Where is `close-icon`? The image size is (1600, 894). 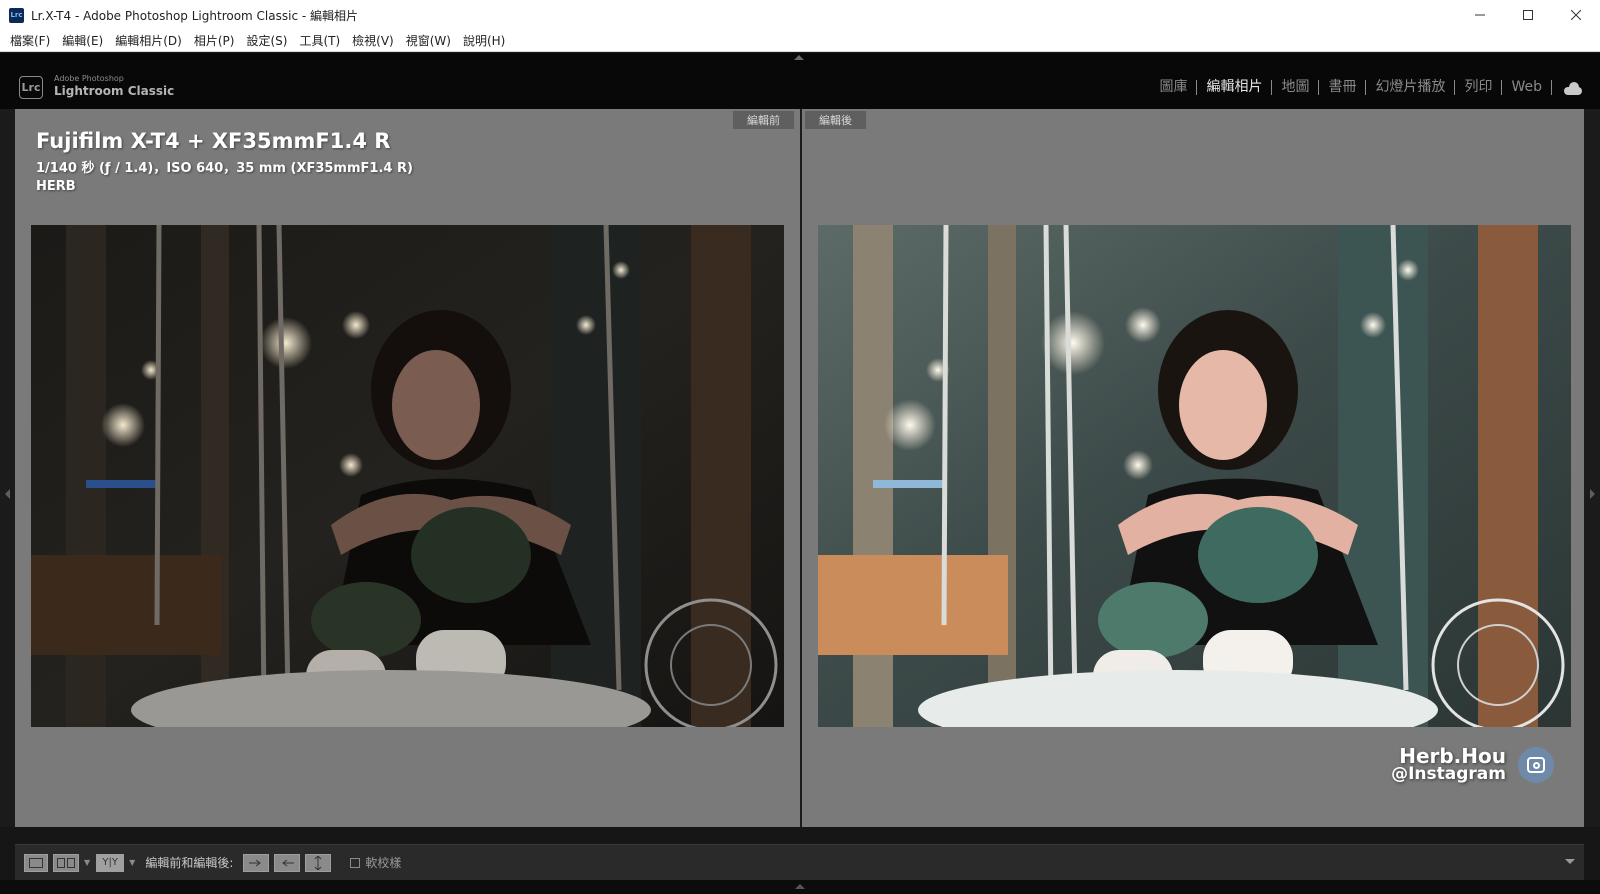
close-icon is located at coordinates (1576, 15).